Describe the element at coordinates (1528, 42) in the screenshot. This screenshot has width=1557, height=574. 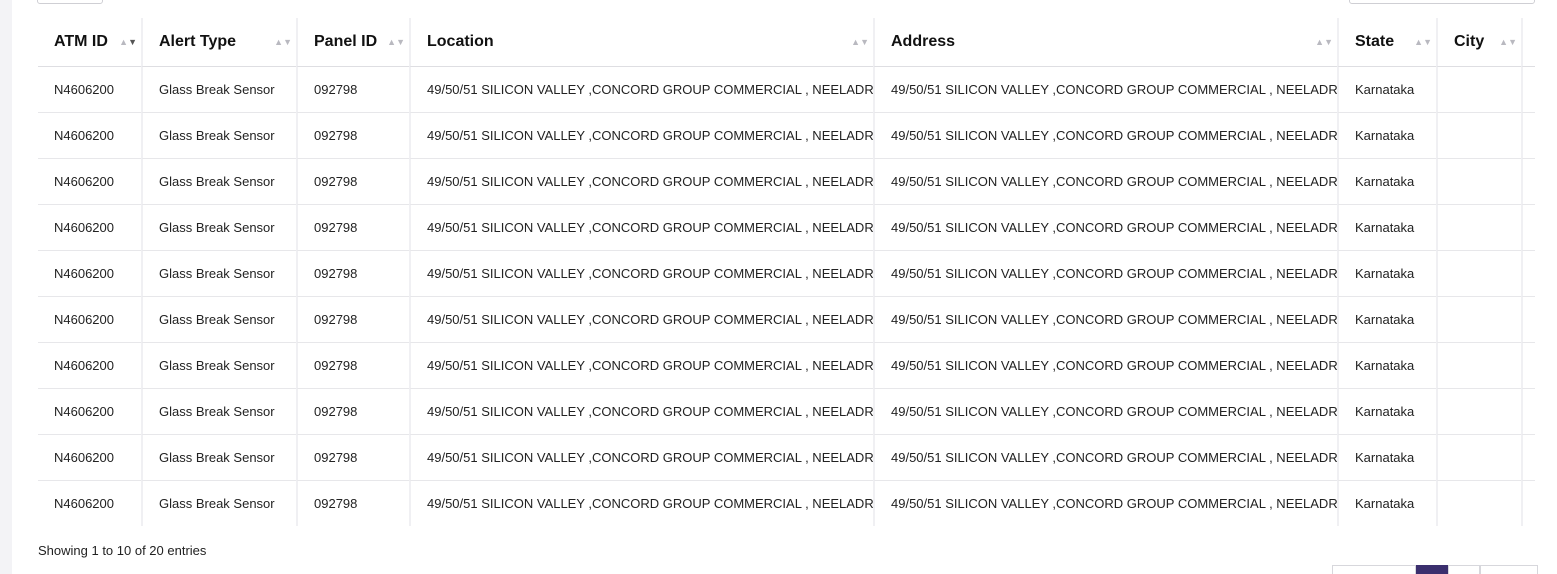
I see `header-next-column` at that location.